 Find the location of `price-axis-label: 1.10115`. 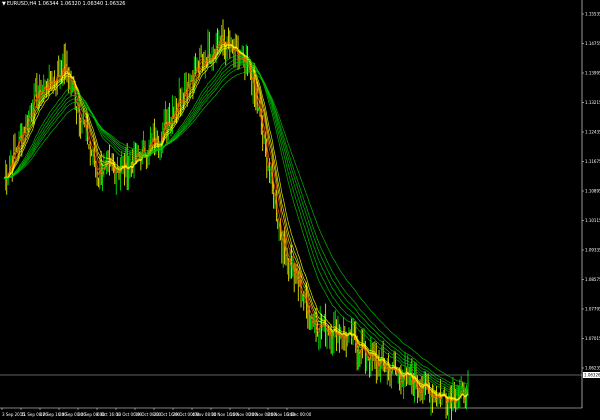

price-axis-label: 1.10115 is located at coordinates (592, 220).